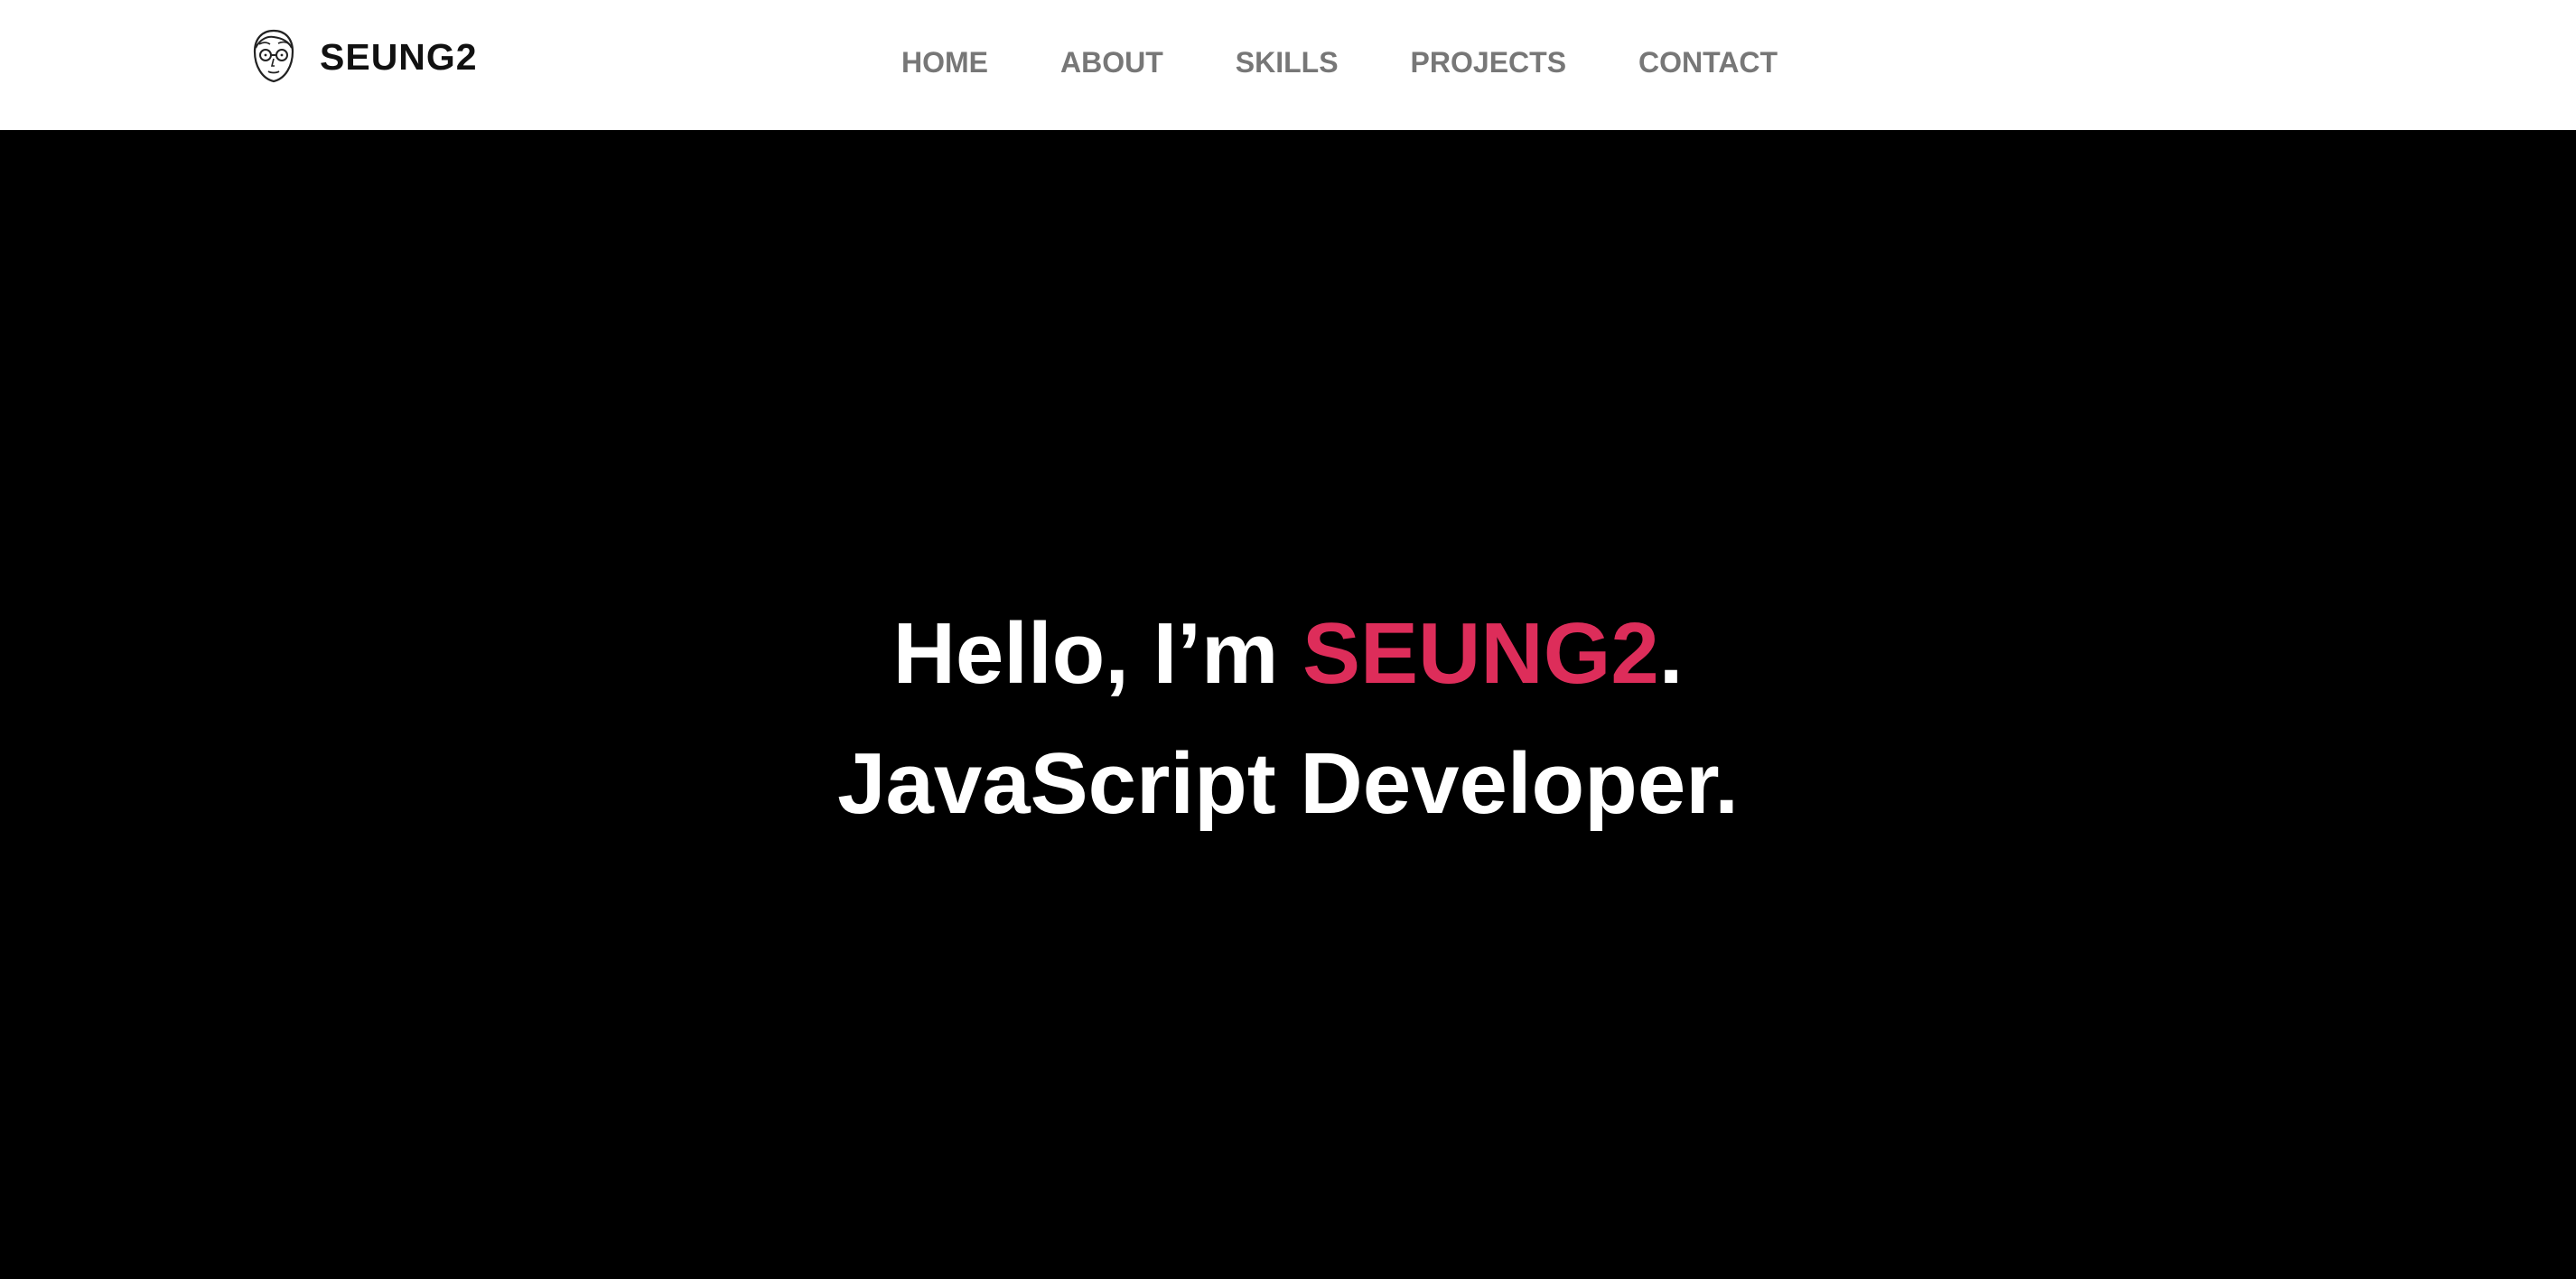  I want to click on menu-item-skills: SKILLS, so click(1287, 62).